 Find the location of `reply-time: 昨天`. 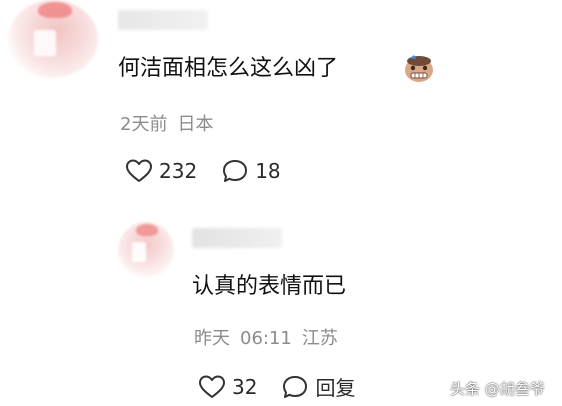

reply-time: 昨天 is located at coordinates (212, 338).